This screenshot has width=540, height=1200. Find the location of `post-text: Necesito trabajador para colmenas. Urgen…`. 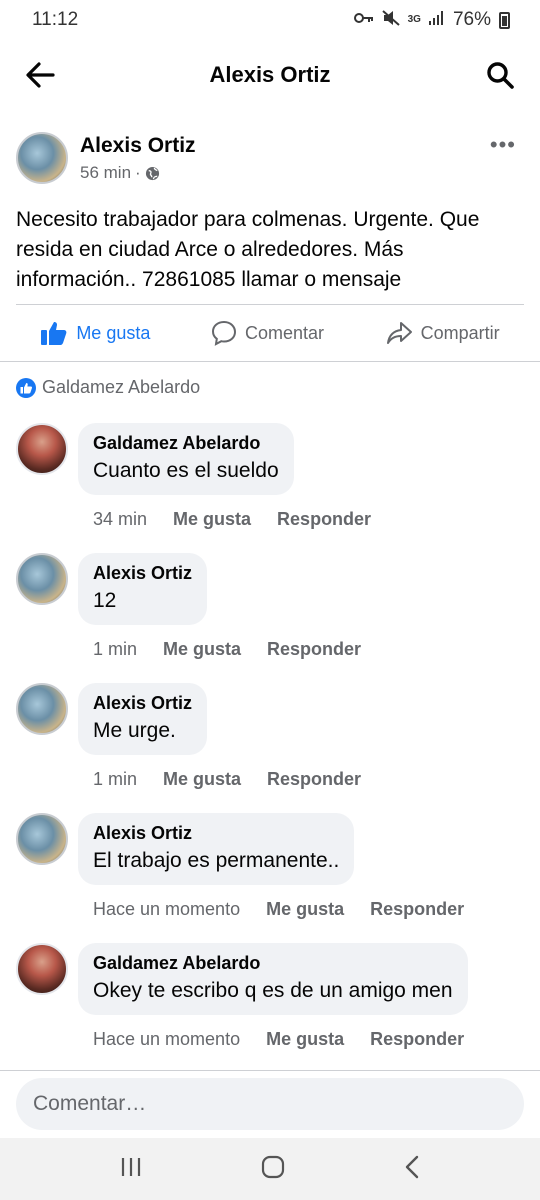

post-text: Necesito trabajador para colmenas. Urgen… is located at coordinates (248, 249).